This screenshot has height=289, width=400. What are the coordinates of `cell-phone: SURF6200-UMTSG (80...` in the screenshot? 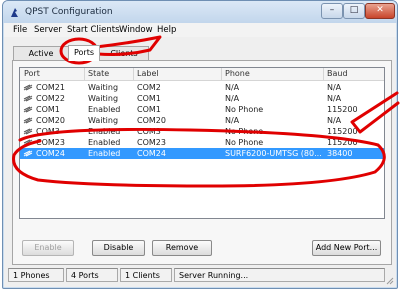 It's located at (273, 153).